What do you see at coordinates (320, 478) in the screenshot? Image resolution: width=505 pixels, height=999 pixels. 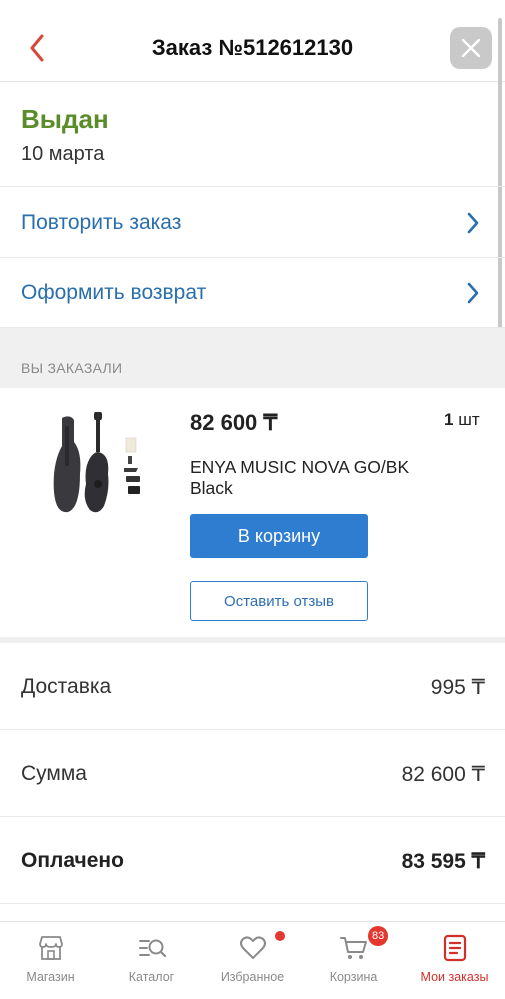 I see `product-name: ENYA MUSIC NOVA GO/BK Black` at bounding box center [320, 478].